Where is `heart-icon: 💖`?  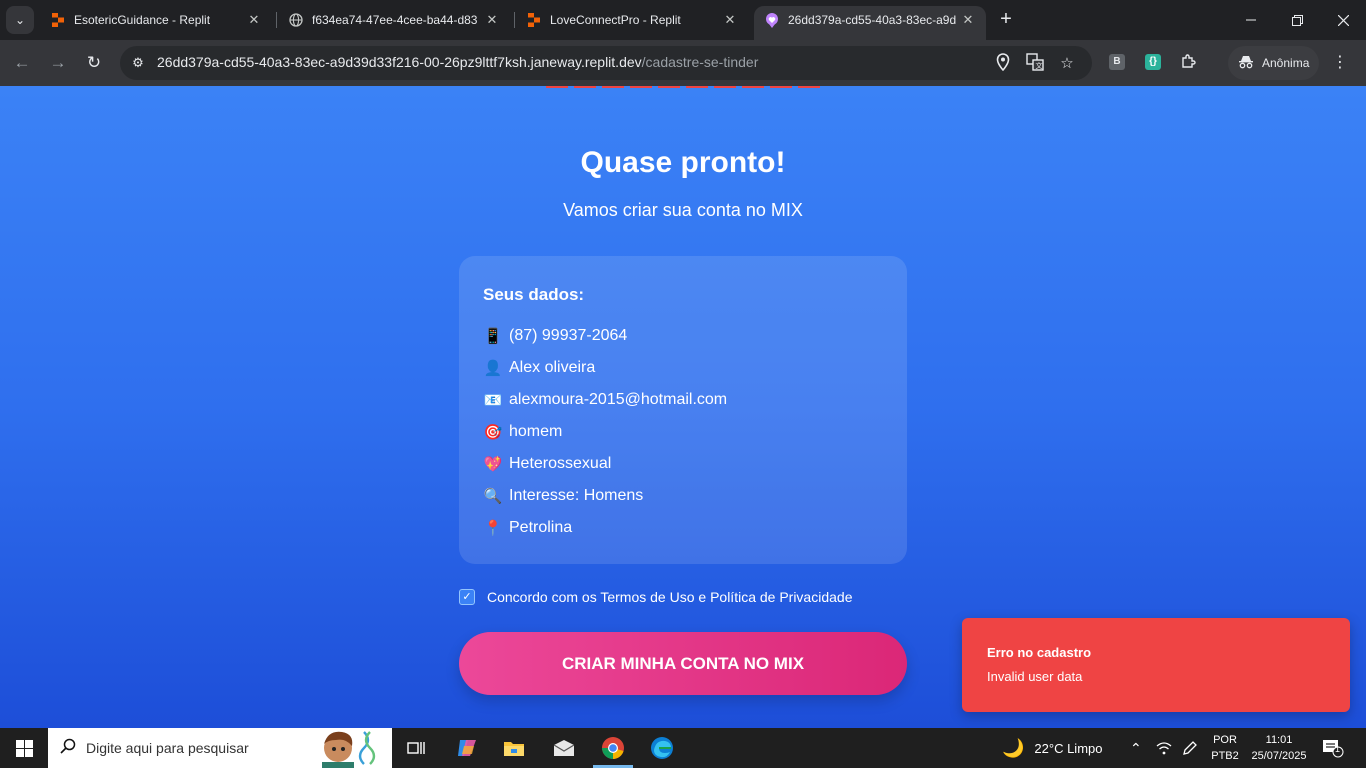
heart-icon: 💖 is located at coordinates (493, 464).